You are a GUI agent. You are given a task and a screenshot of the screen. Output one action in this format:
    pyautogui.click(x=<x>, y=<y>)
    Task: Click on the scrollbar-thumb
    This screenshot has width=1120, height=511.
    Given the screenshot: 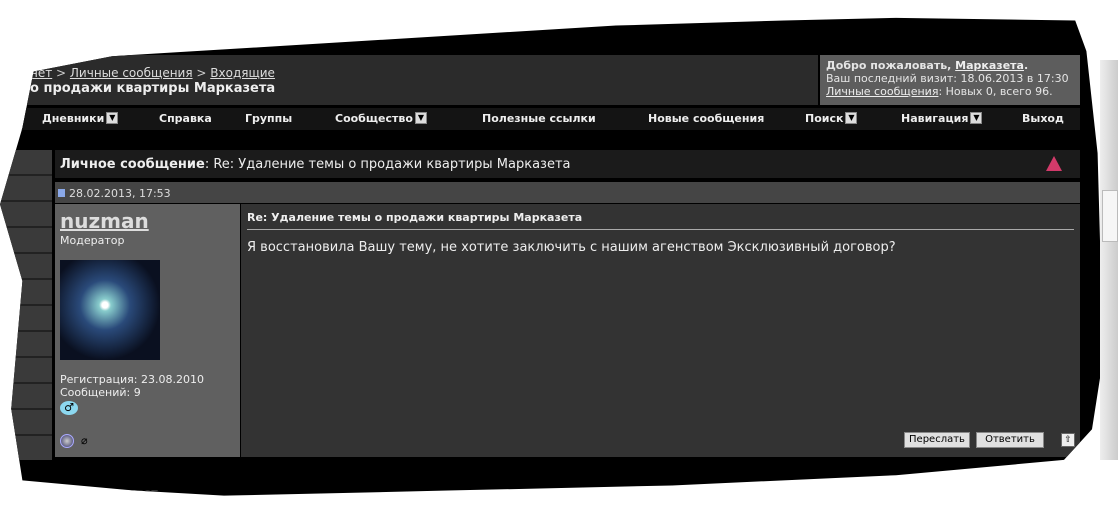 What is the action you would take?
    pyautogui.click(x=1110, y=216)
    